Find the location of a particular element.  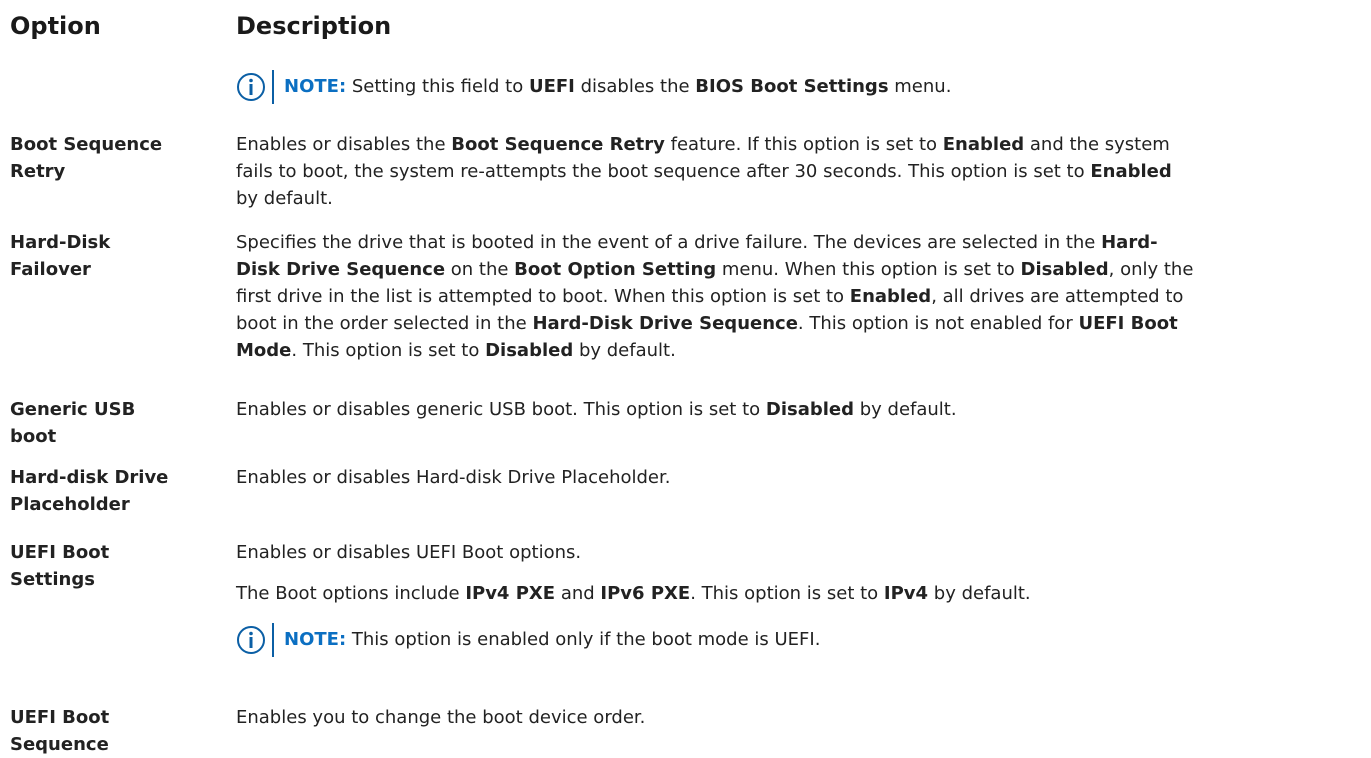

note-text: menu. is located at coordinates (920, 86).